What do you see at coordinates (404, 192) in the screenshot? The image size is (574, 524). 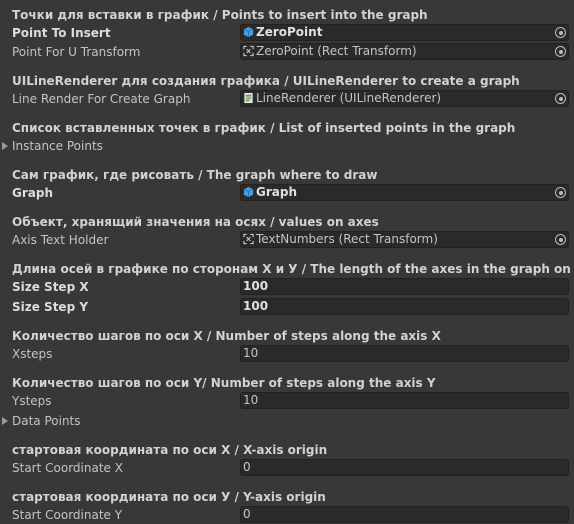 I see `object-field-graph: Graph` at bounding box center [404, 192].